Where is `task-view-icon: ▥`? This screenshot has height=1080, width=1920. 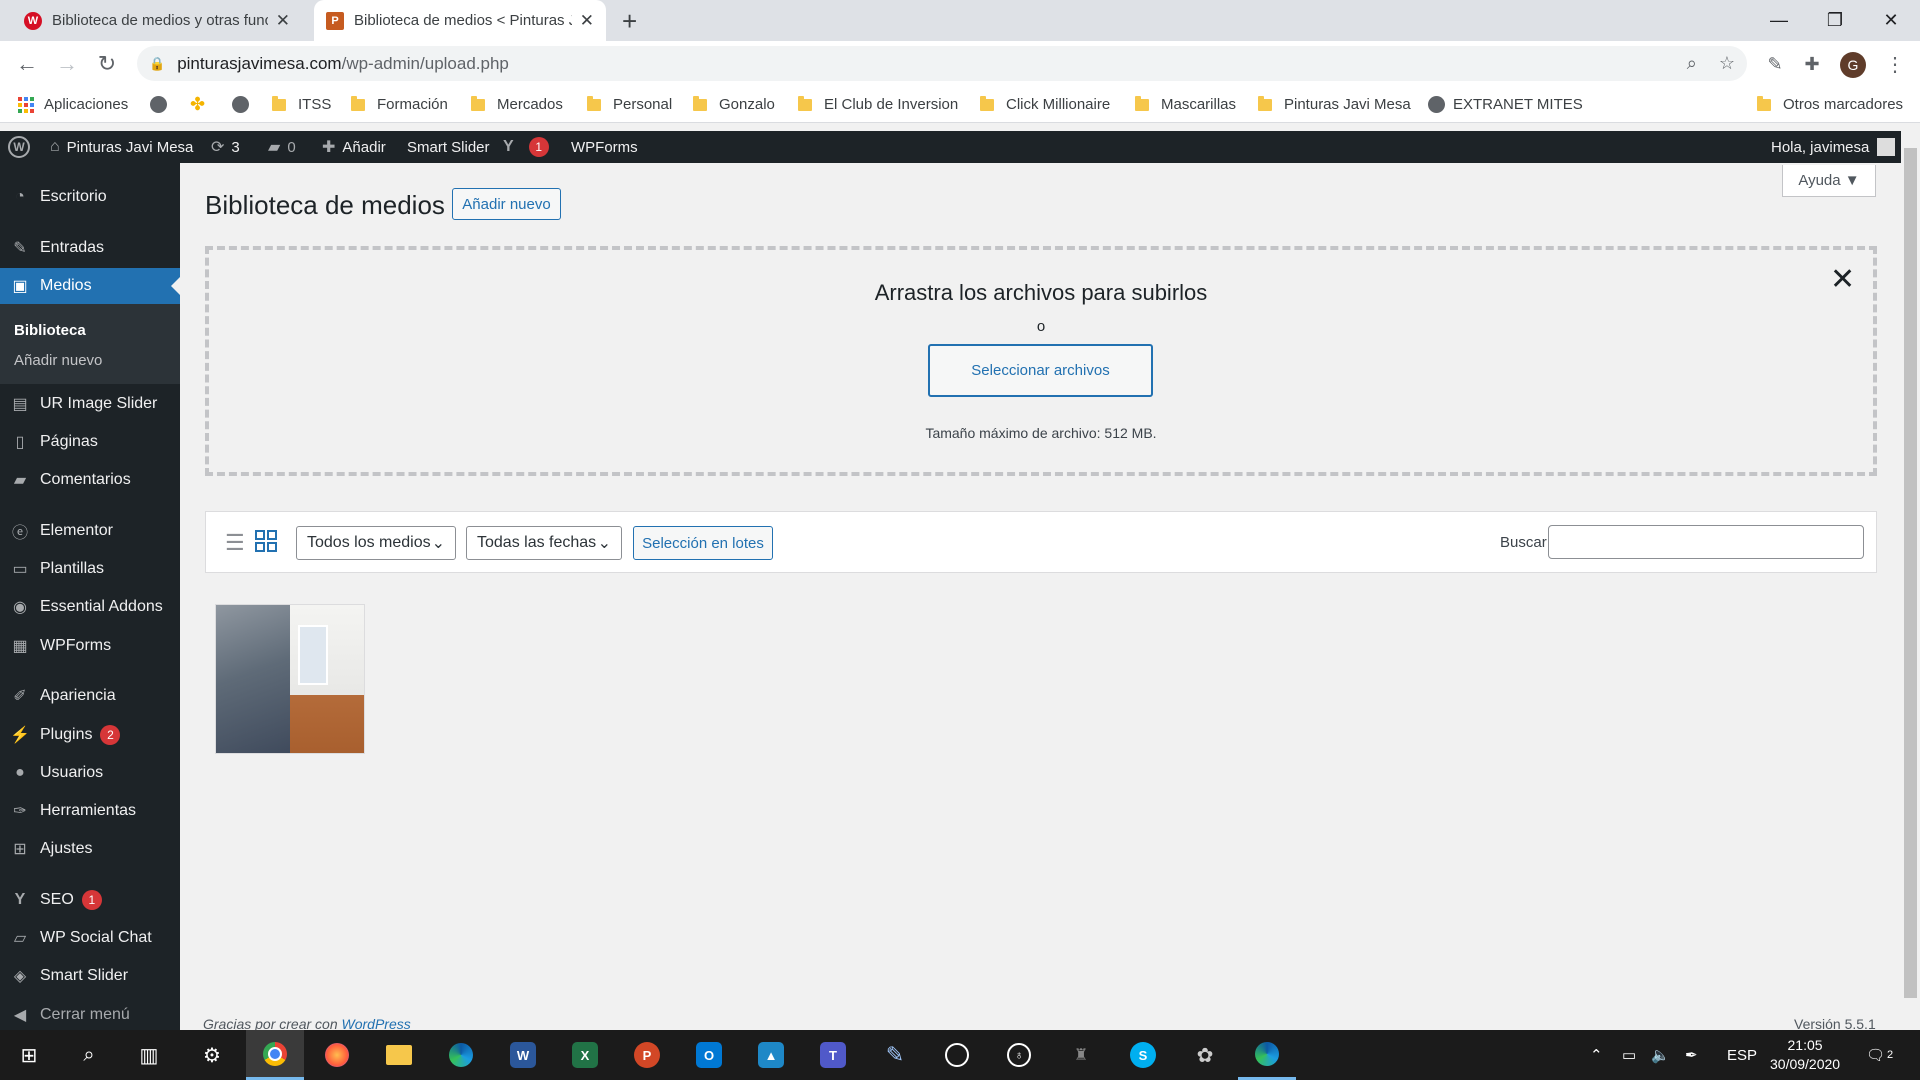 task-view-icon: ▥ is located at coordinates (149, 1055).